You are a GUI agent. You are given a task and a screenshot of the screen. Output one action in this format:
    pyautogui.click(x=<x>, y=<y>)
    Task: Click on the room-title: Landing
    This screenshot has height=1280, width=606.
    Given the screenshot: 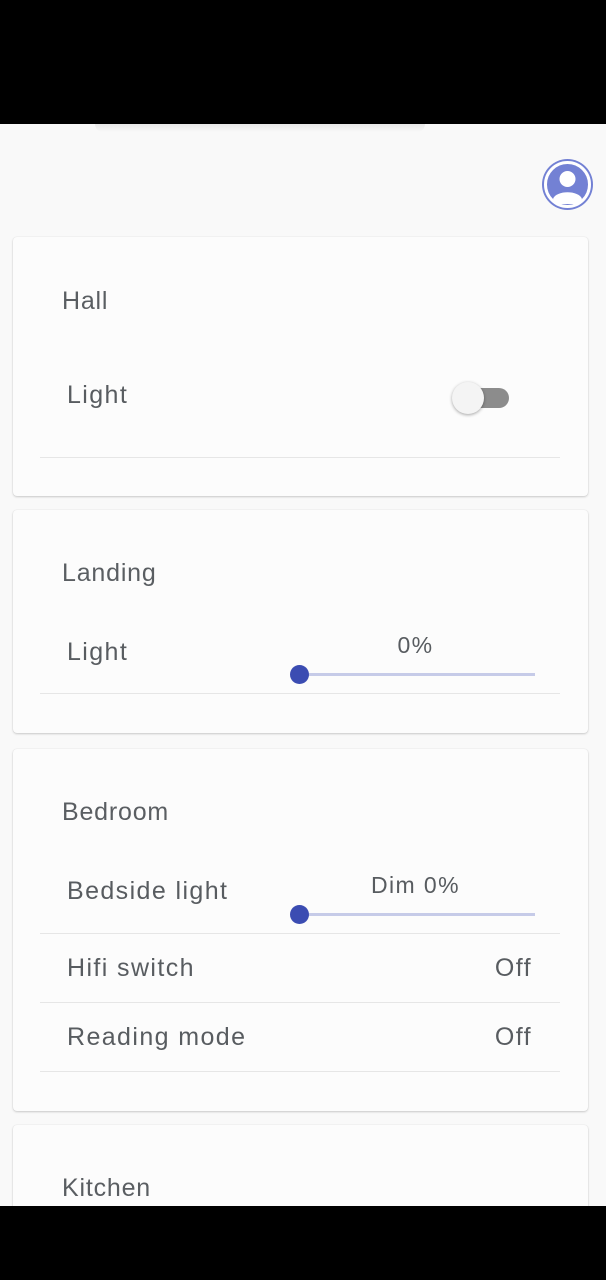 What is the action you would take?
    pyautogui.click(x=109, y=573)
    